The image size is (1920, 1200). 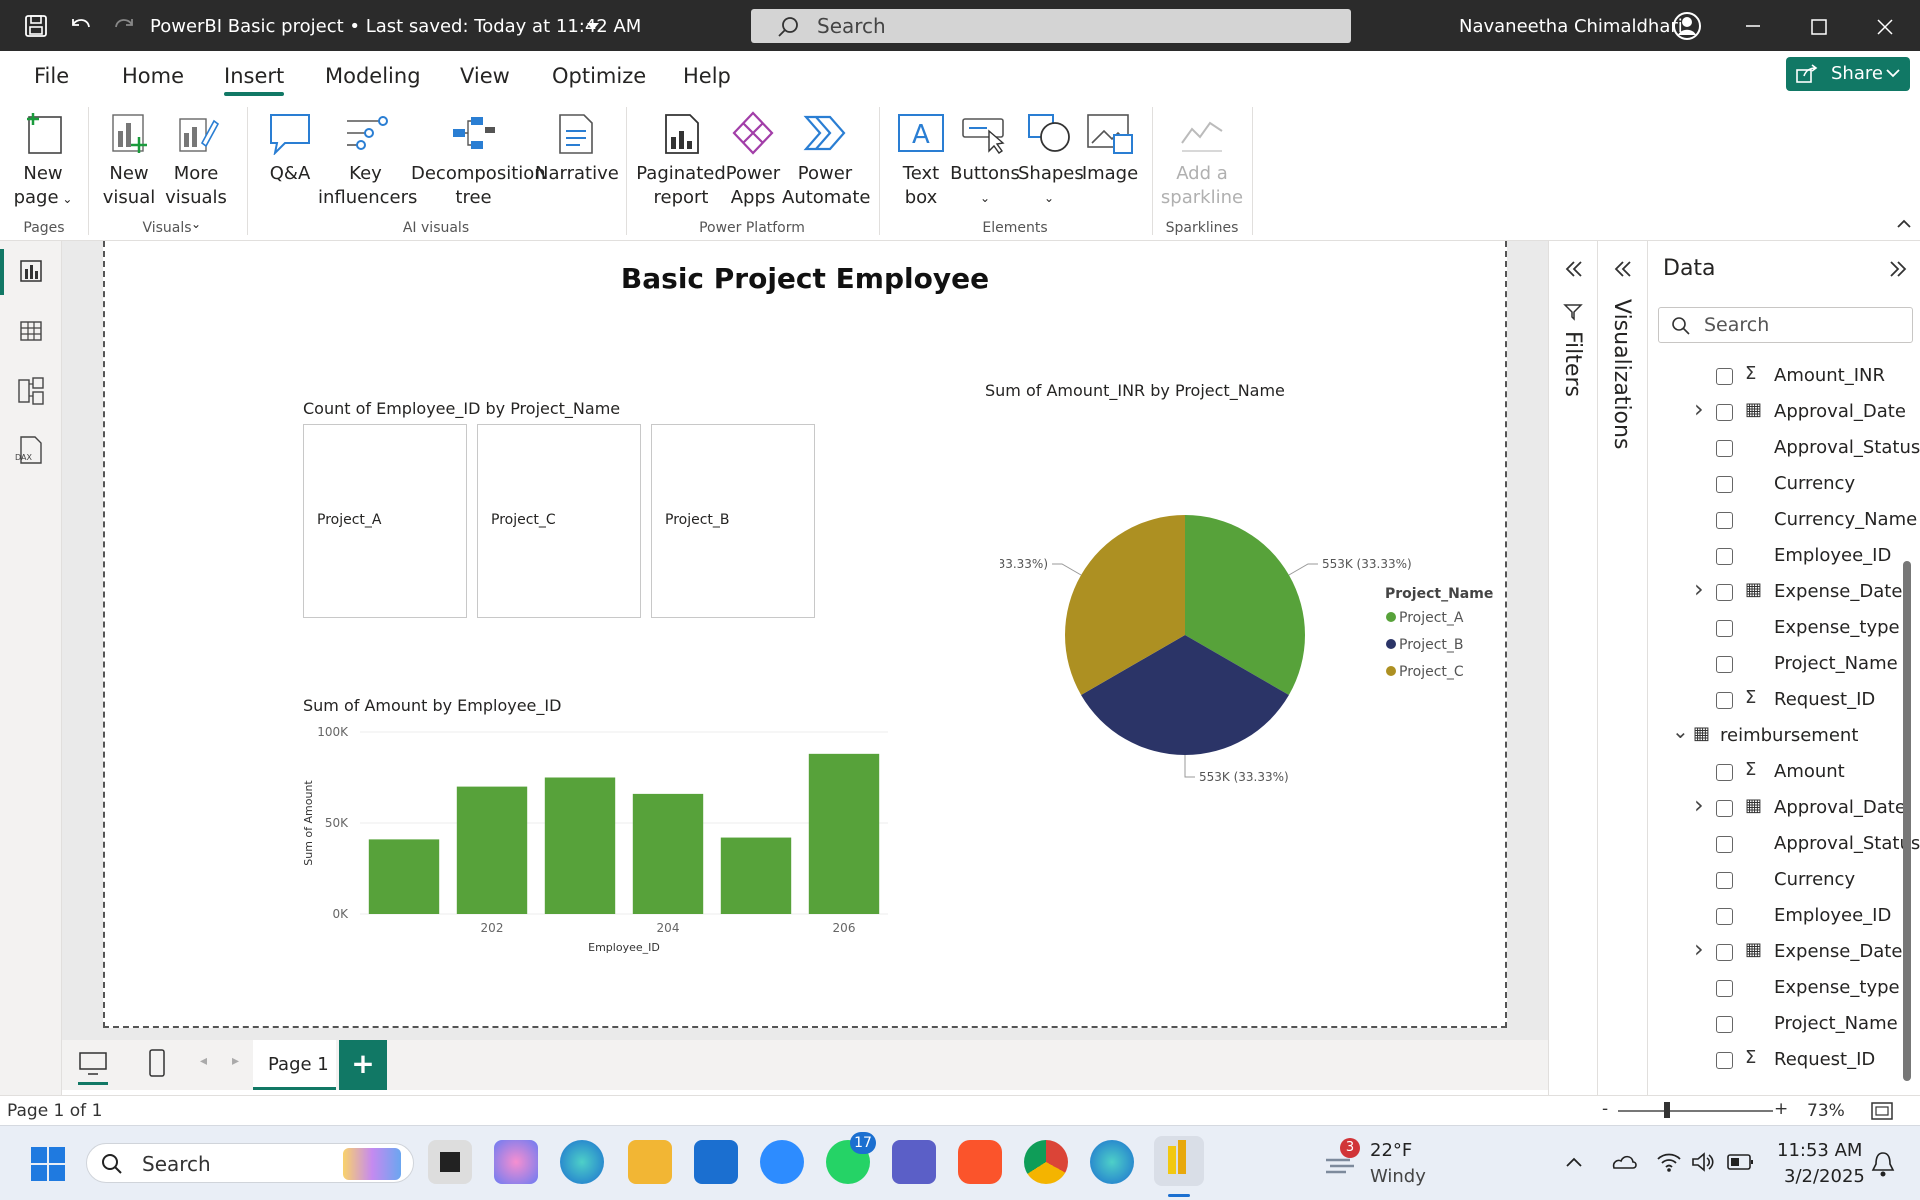 What do you see at coordinates (450, 1162) in the screenshot?
I see `task-view-icon` at bounding box center [450, 1162].